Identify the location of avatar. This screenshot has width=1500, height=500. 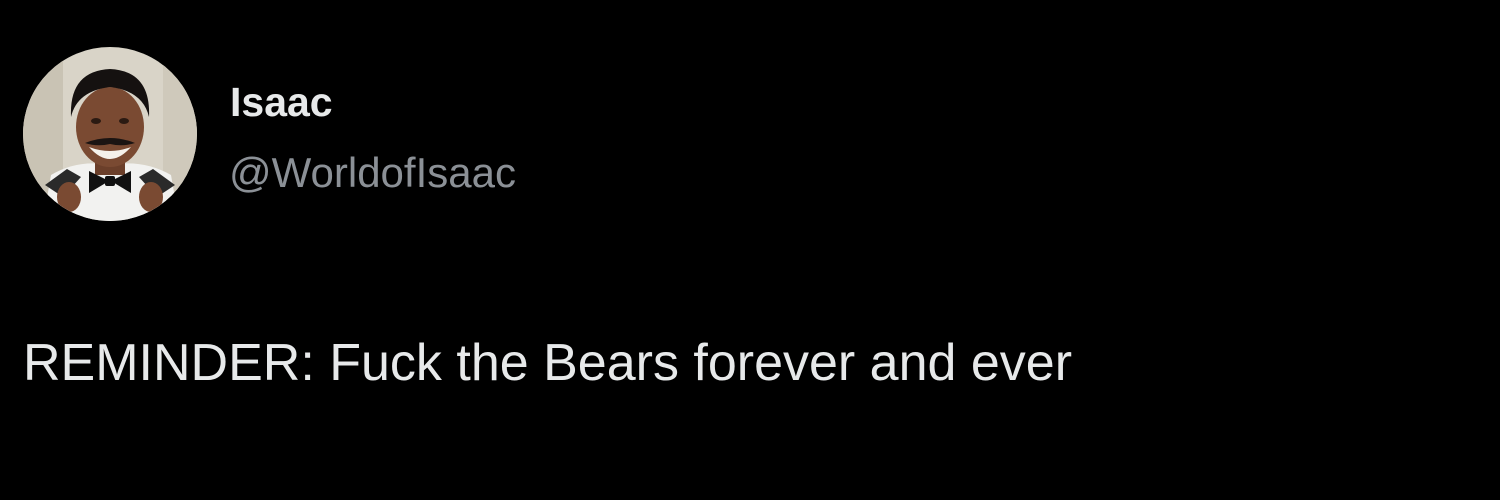
(110, 134).